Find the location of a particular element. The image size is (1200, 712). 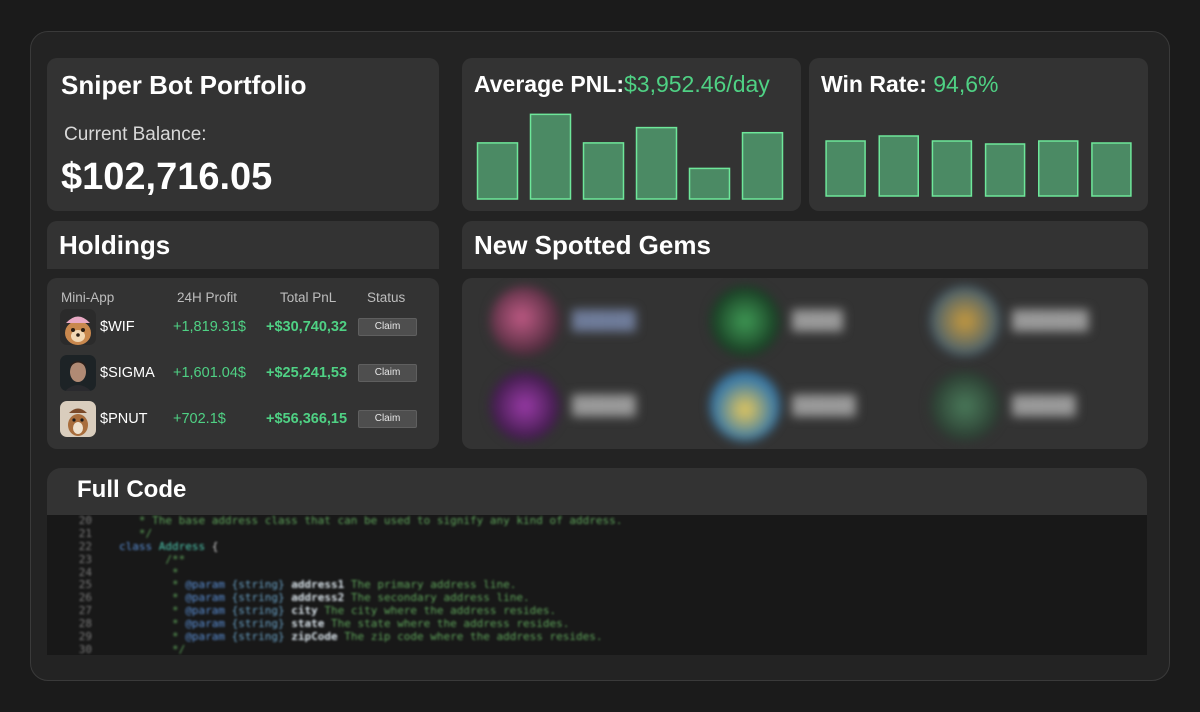

holding-24h-profit: +702.1$ is located at coordinates (199, 419).